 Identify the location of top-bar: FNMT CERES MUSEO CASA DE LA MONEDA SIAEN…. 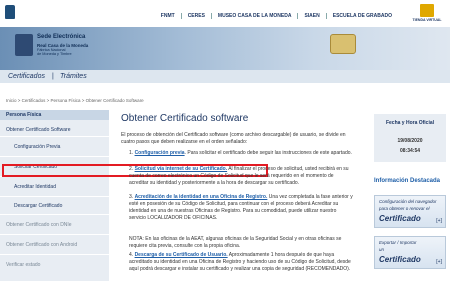
(225, 13).